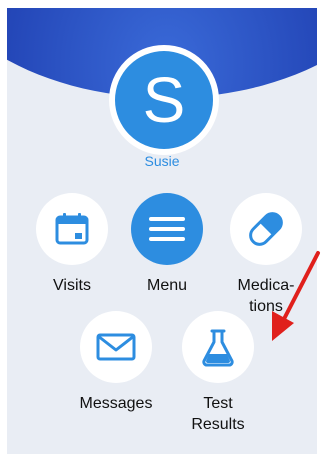  I want to click on medications-icon-circle, so click(266, 229).